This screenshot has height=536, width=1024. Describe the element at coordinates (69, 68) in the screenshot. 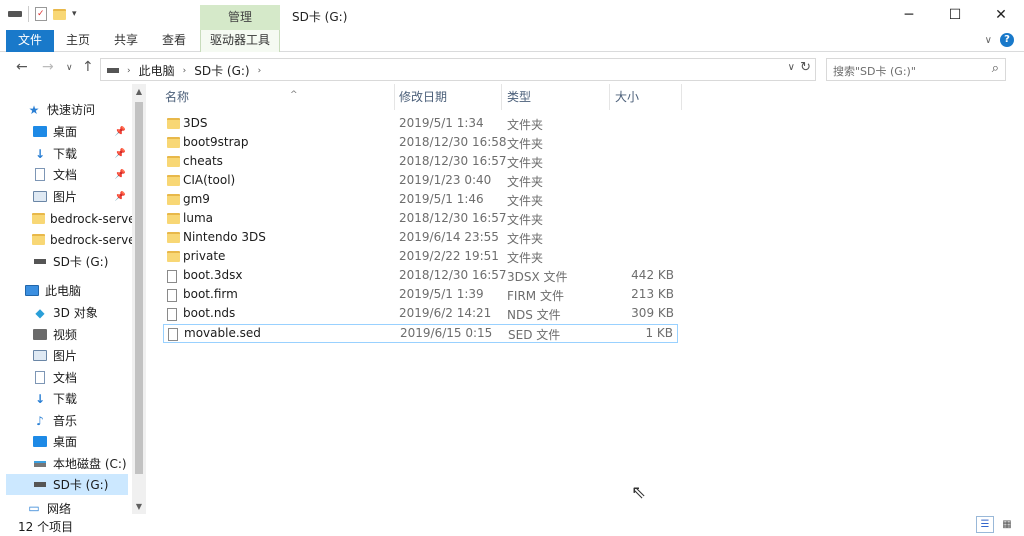

I see `recent-locations-icon: ∨` at that location.